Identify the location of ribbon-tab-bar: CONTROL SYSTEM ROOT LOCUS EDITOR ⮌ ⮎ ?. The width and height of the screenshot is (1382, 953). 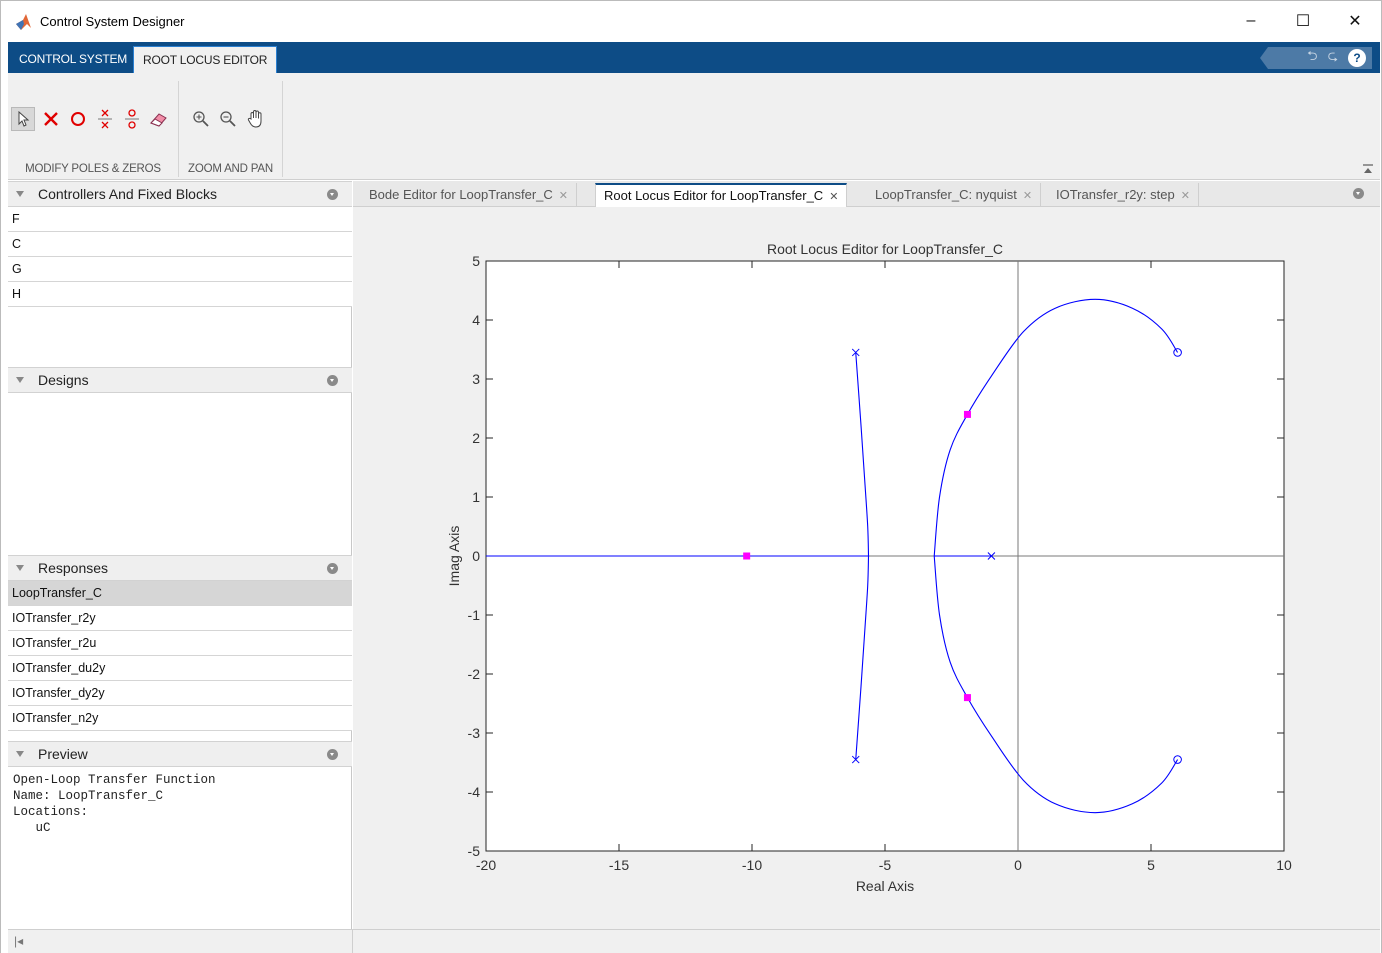
(694, 57).